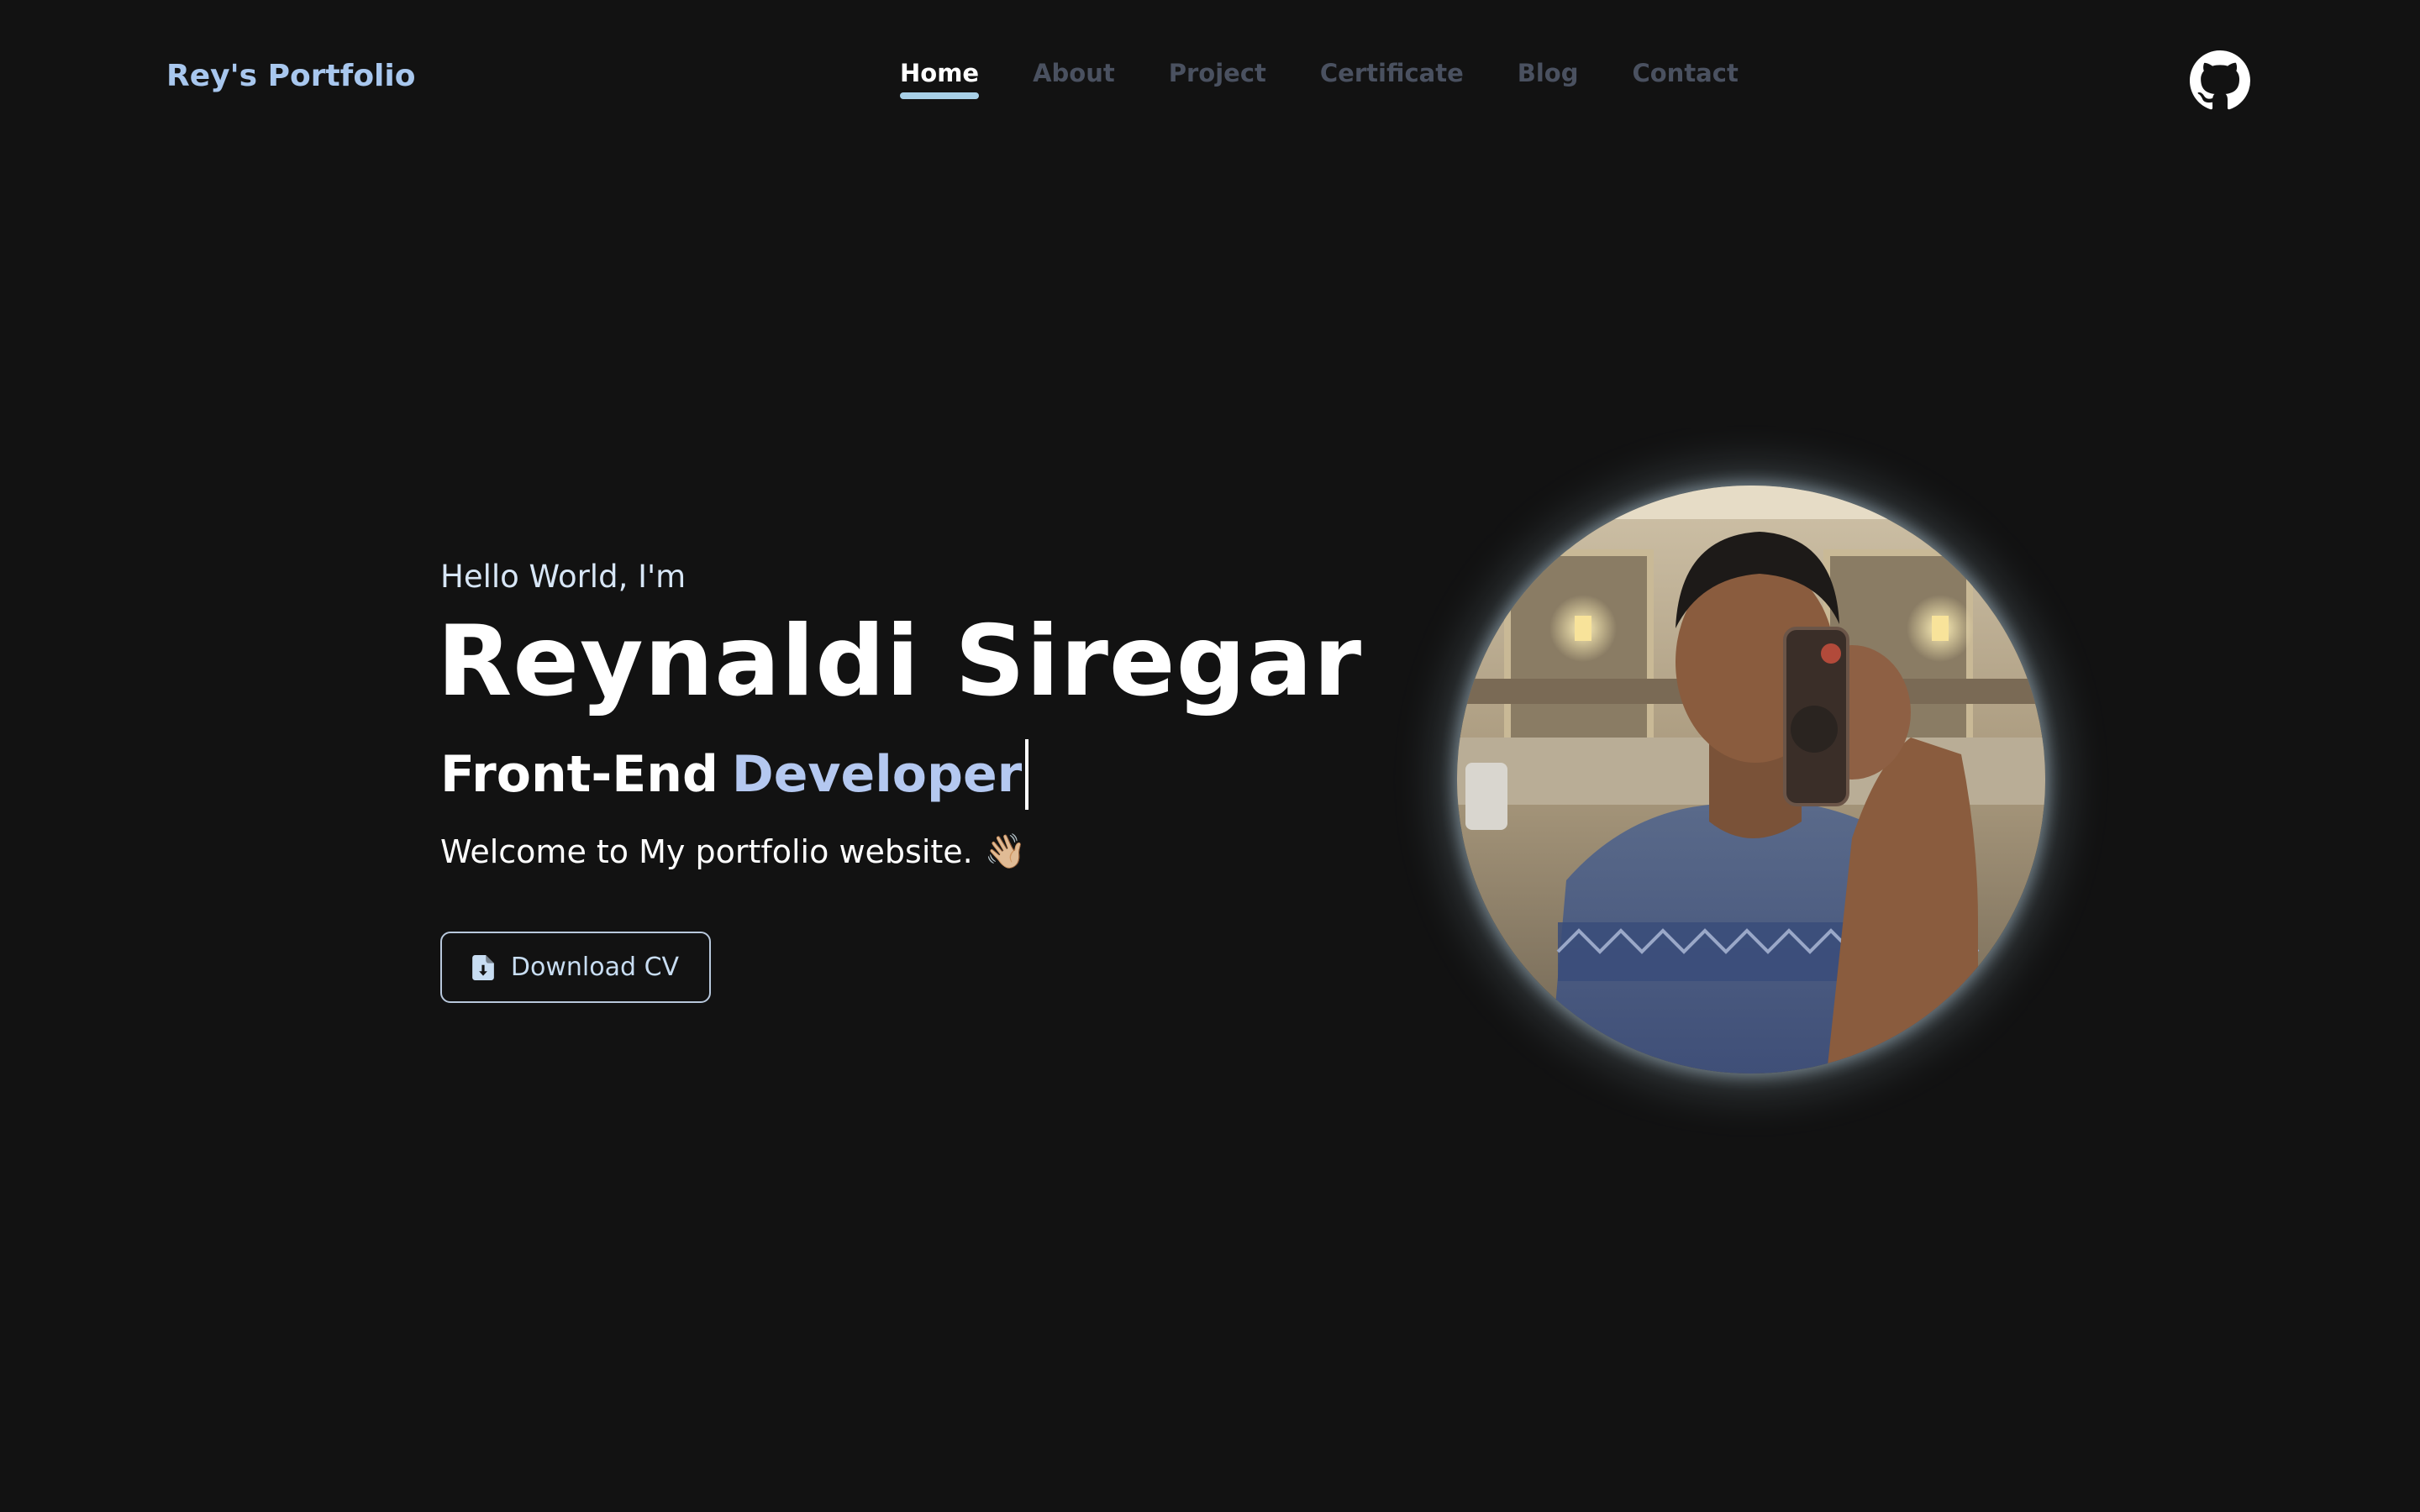 The image size is (2420, 1512). Describe the element at coordinates (1685, 79) in the screenshot. I see `nav-contact: Contact` at that location.